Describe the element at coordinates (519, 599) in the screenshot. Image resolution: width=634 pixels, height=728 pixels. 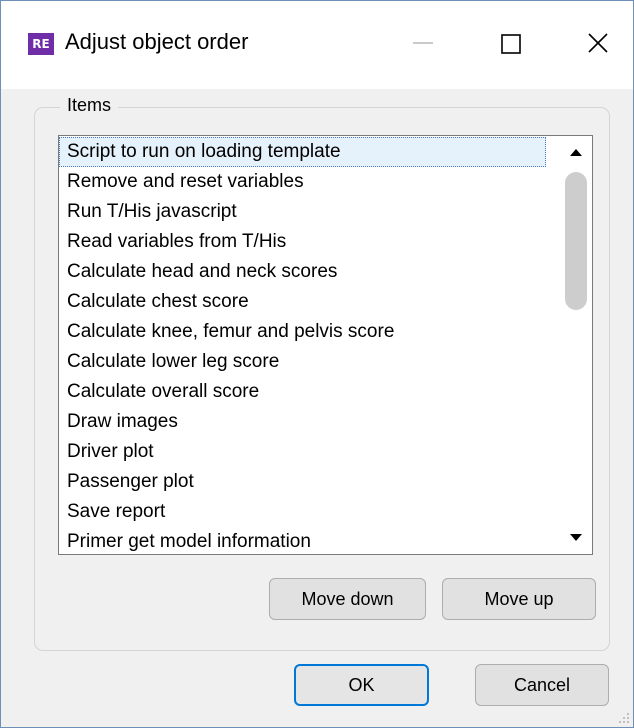
I see `move-up-button: Move up` at that location.